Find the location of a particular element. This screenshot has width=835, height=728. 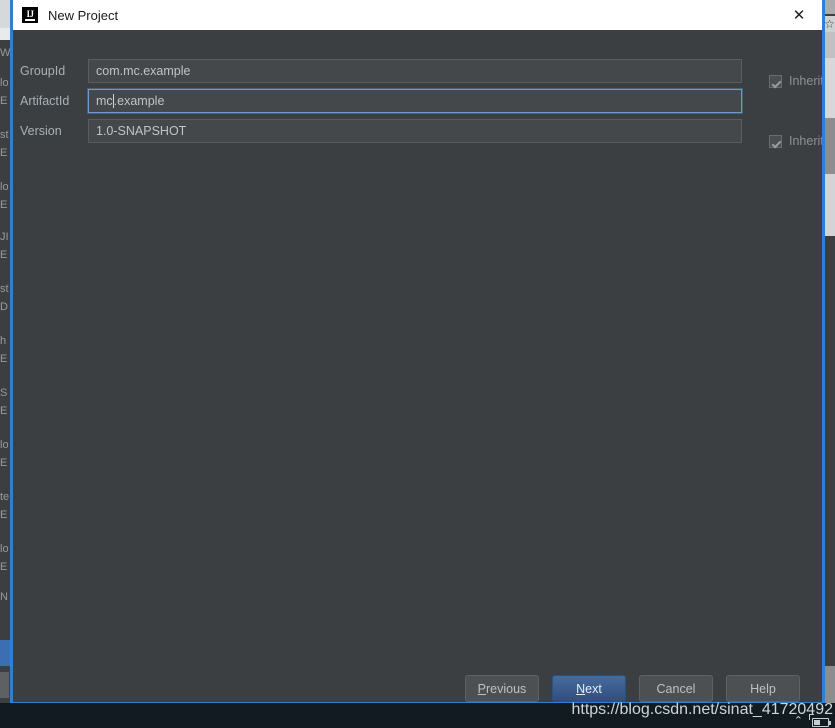

app-icon-letters: IJ is located at coordinates (30, 14).